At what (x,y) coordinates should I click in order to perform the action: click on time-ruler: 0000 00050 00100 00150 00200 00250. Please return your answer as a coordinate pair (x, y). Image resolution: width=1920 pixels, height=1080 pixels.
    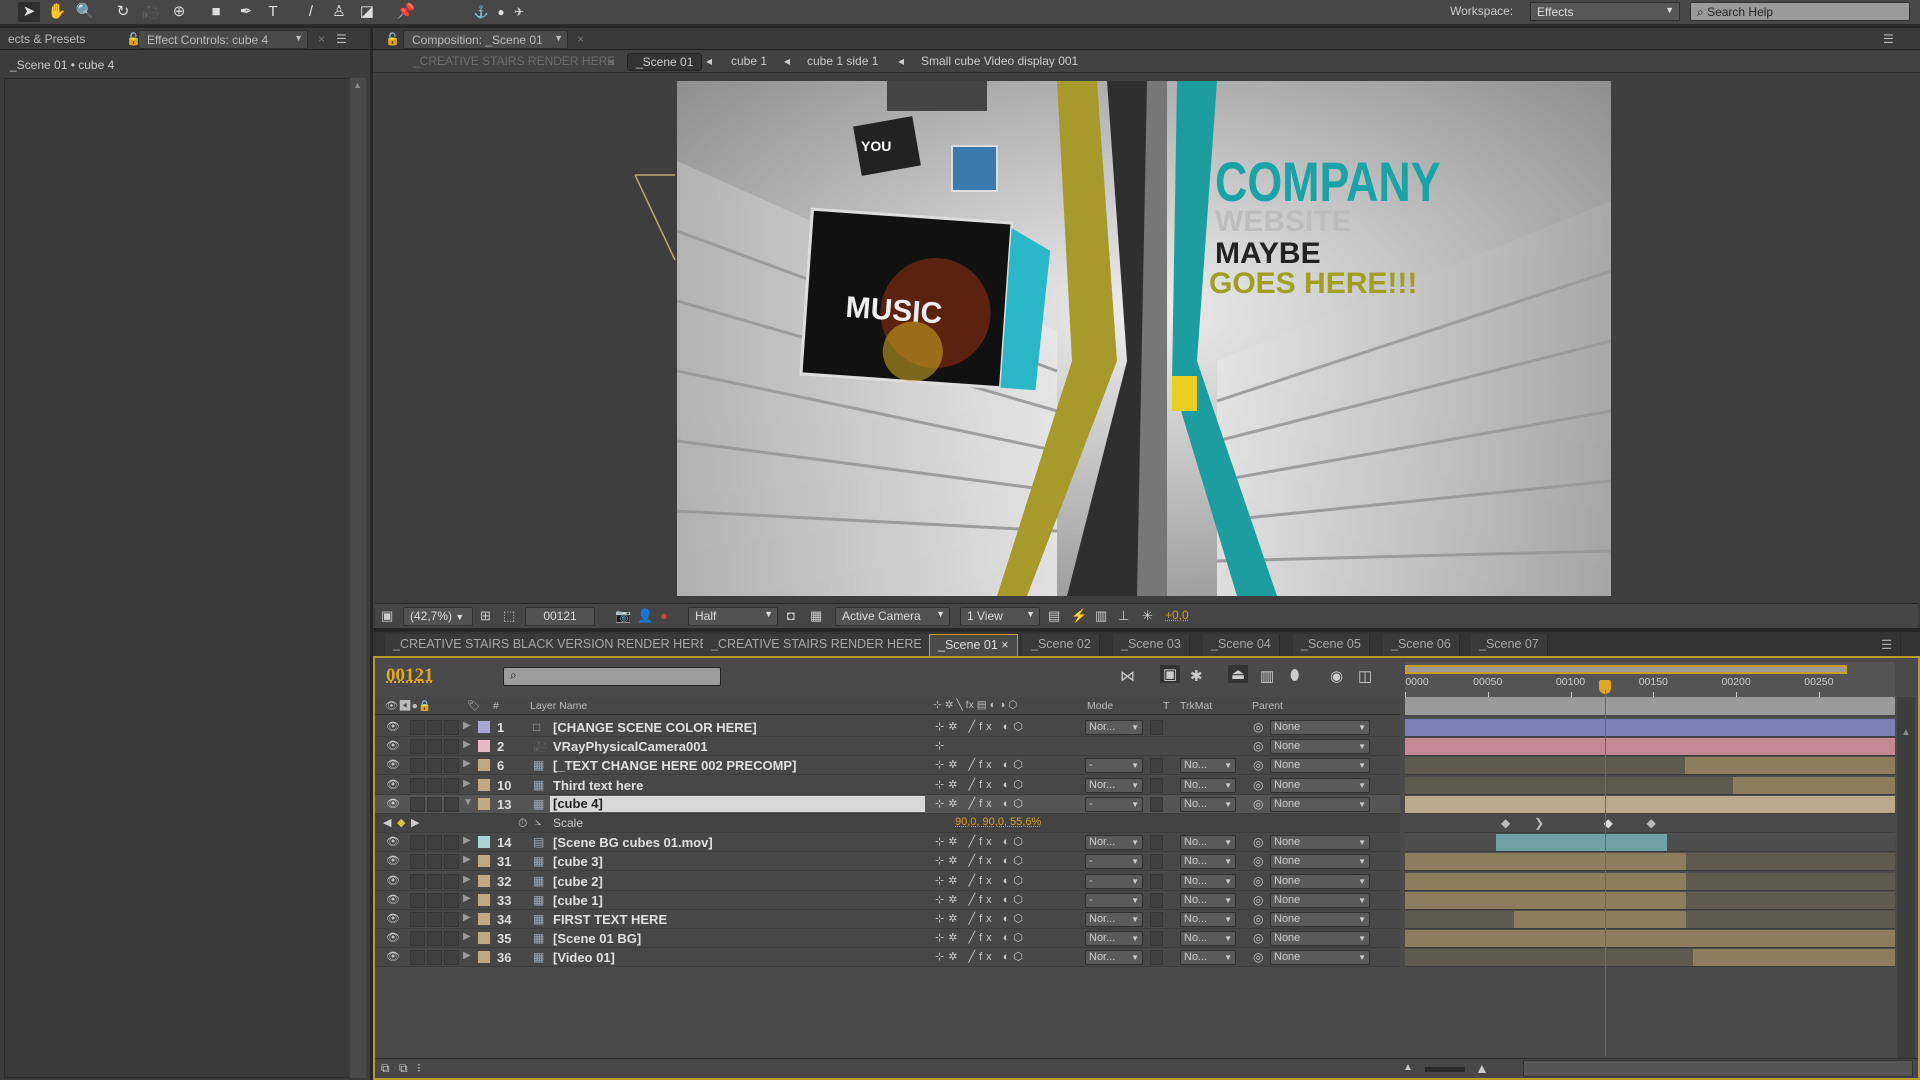
    Looking at the image, I should click on (1650, 682).